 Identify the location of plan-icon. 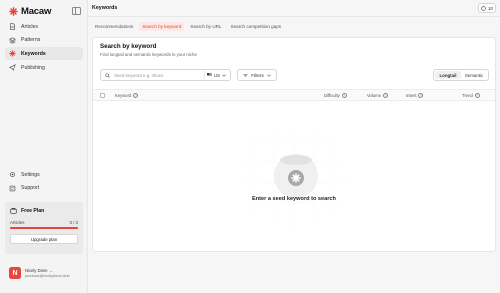
(13, 211).